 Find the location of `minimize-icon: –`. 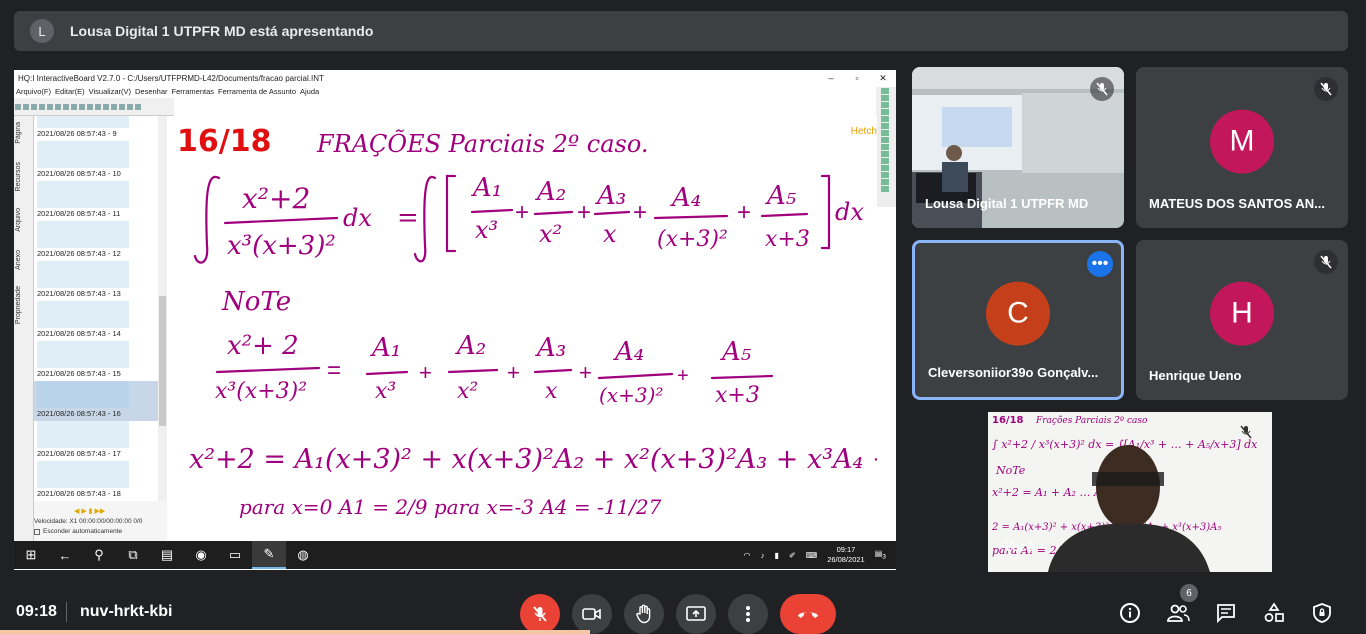

minimize-icon: – is located at coordinates (831, 78).